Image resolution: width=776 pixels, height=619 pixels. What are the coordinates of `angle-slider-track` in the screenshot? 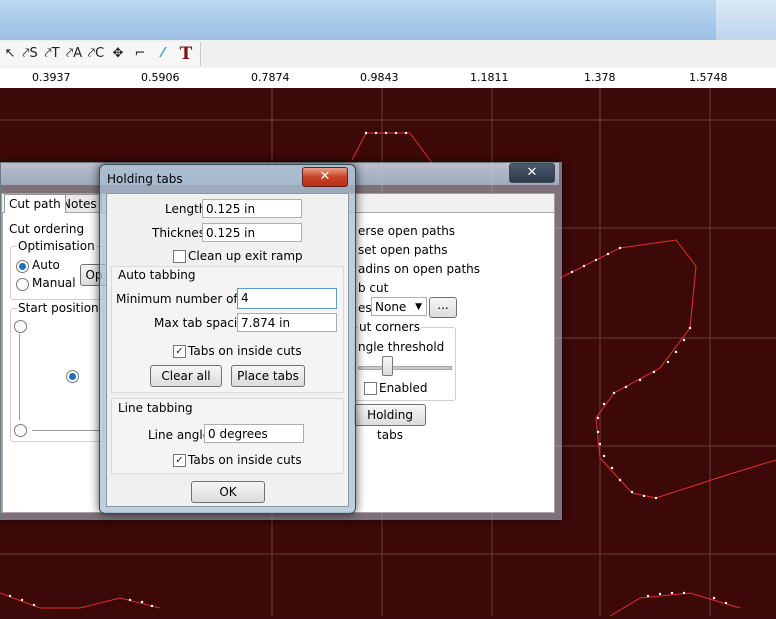 It's located at (405, 368).